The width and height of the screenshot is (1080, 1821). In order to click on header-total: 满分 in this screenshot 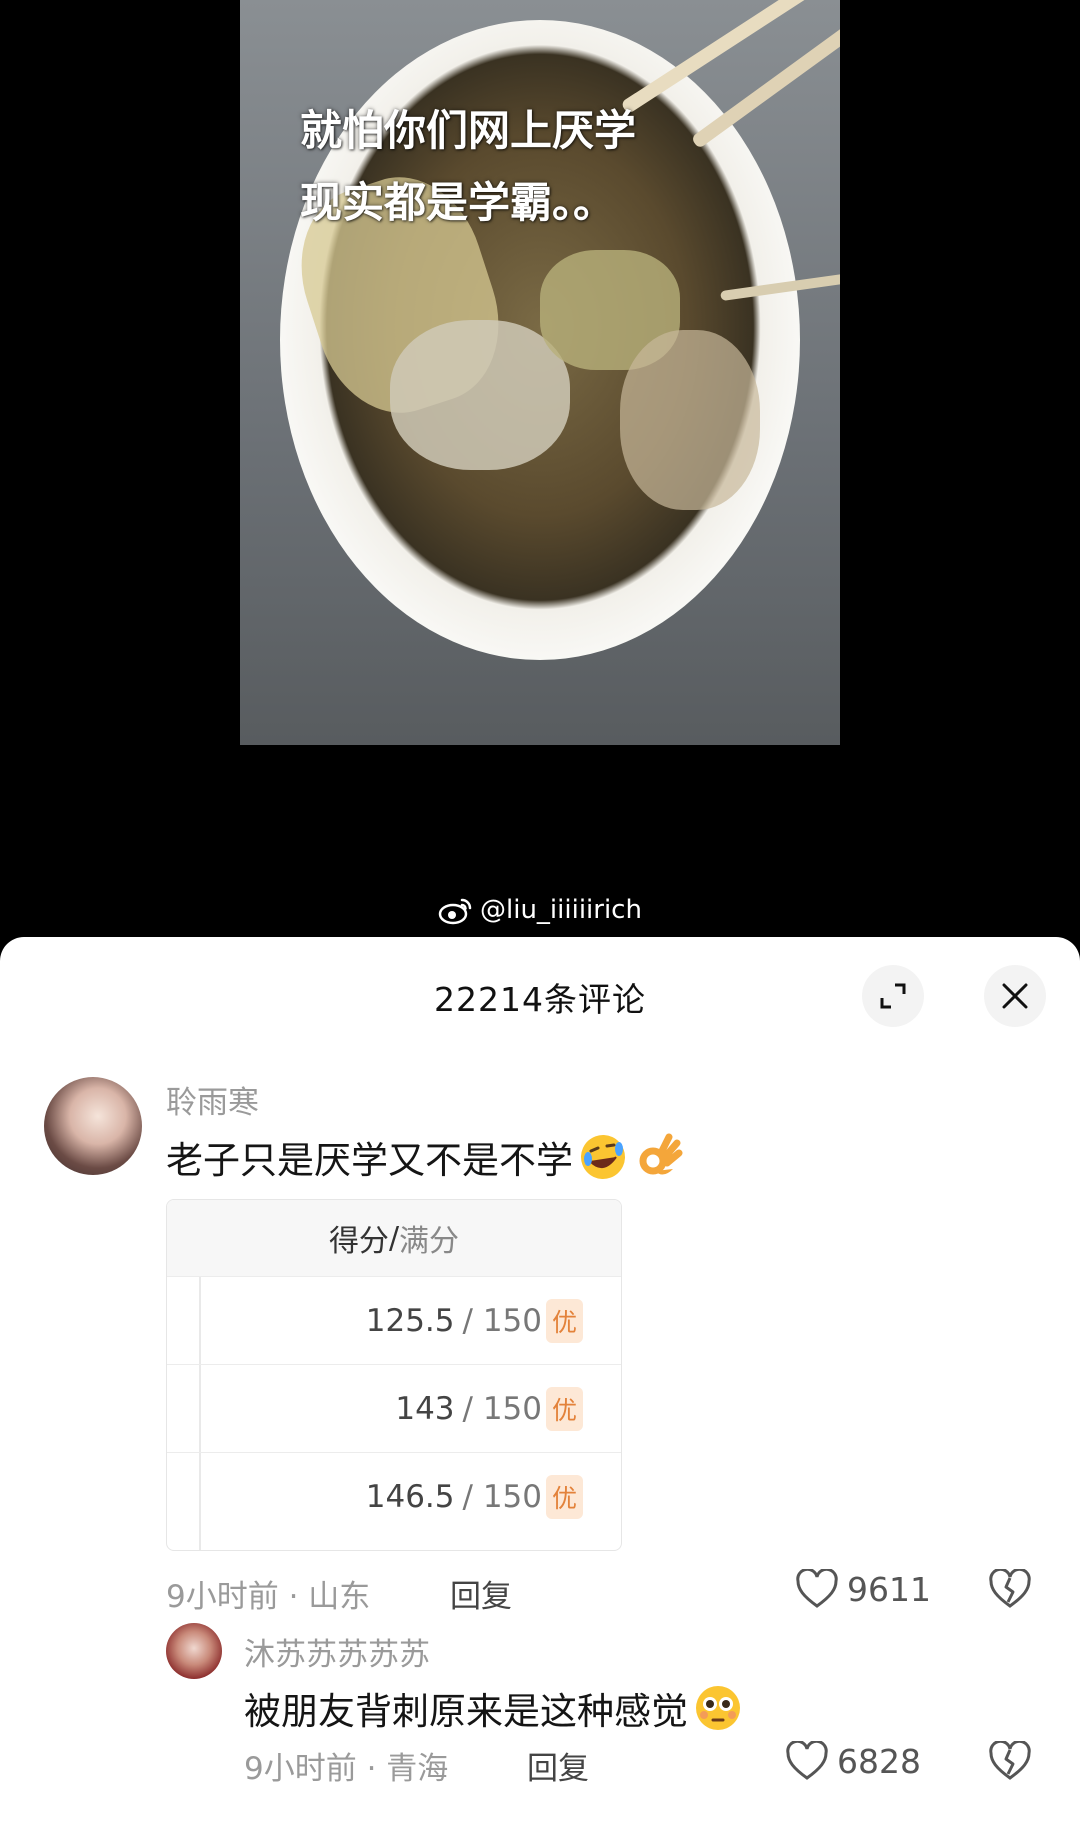, I will do `click(429, 1241)`.